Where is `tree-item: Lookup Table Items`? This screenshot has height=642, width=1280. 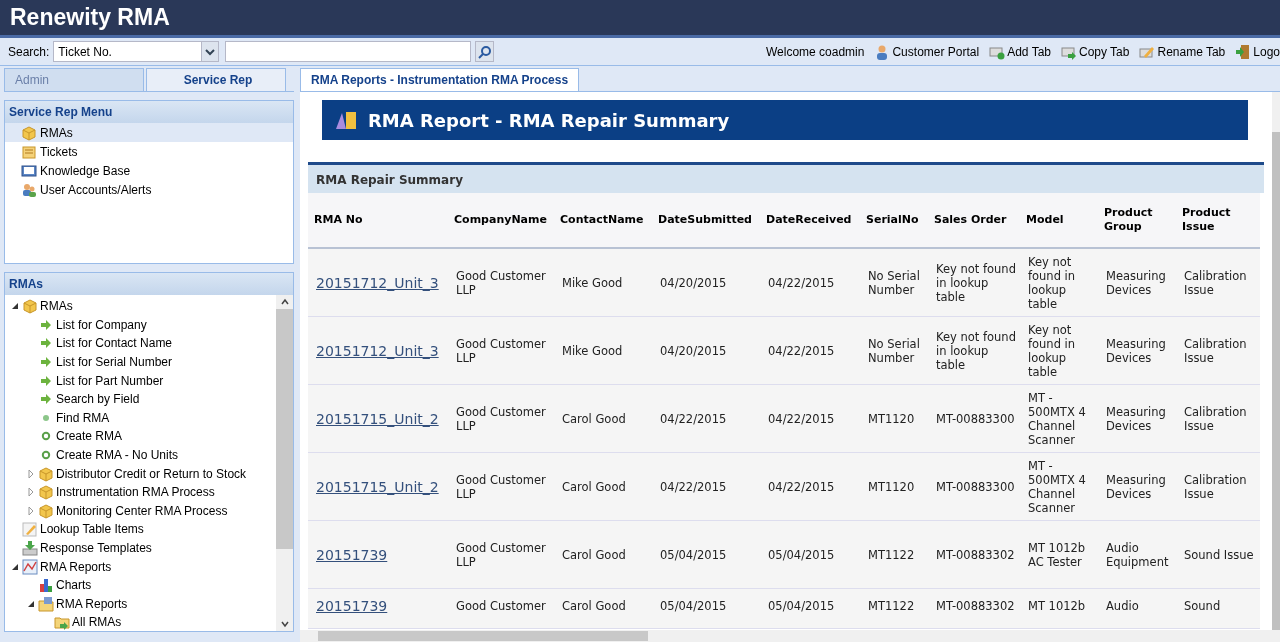 tree-item: Lookup Table Items is located at coordinates (92, 529).